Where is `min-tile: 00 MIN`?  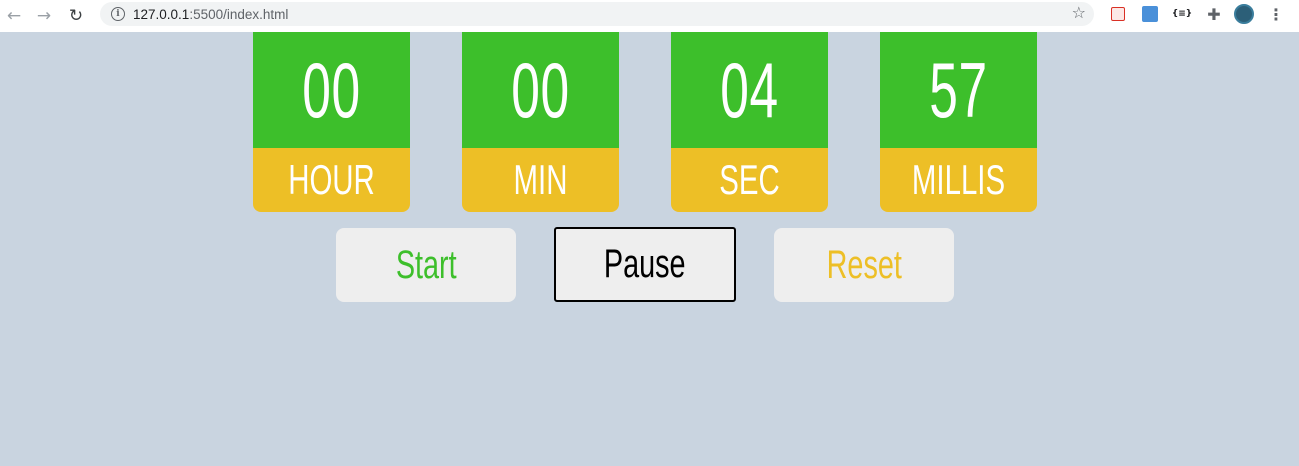 min-tile: 00 MIN is located at coordinates (540, 122).